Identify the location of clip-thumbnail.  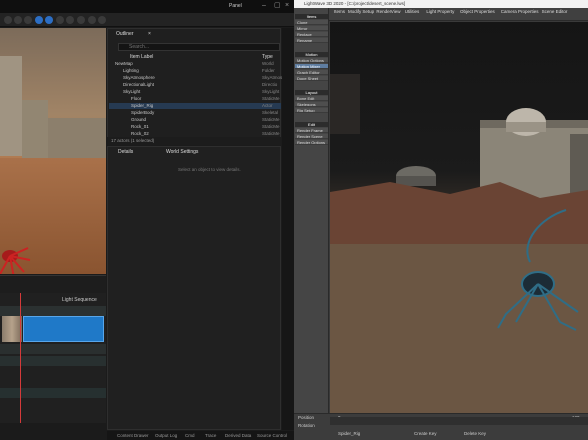
(12, 329).